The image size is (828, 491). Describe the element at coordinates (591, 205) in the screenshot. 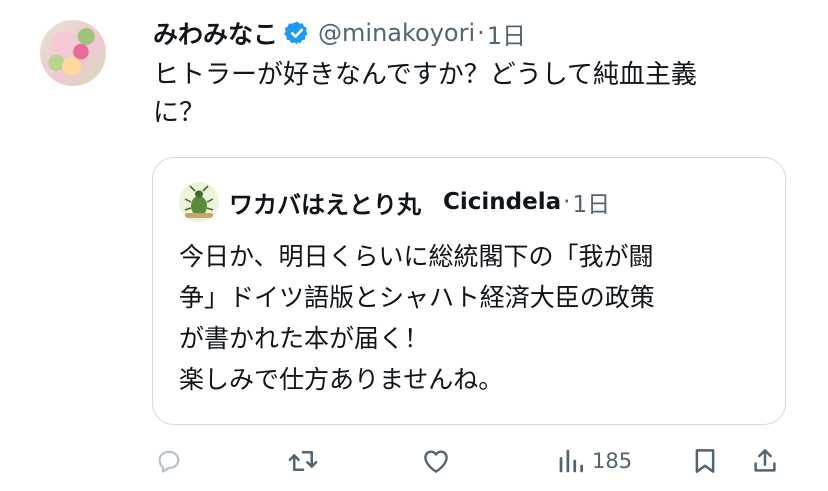

I see `quoted-tweet-time: 1日` at that location.